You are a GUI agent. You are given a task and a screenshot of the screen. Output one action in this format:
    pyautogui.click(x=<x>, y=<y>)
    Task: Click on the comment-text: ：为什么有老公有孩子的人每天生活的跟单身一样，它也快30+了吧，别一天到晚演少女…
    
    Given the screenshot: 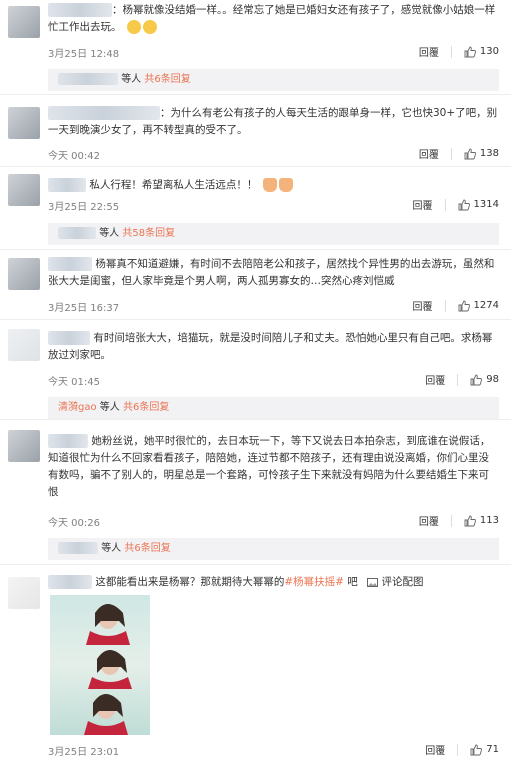 What is the action you would take?
    pyautogui.click(x=273, y=121)
    